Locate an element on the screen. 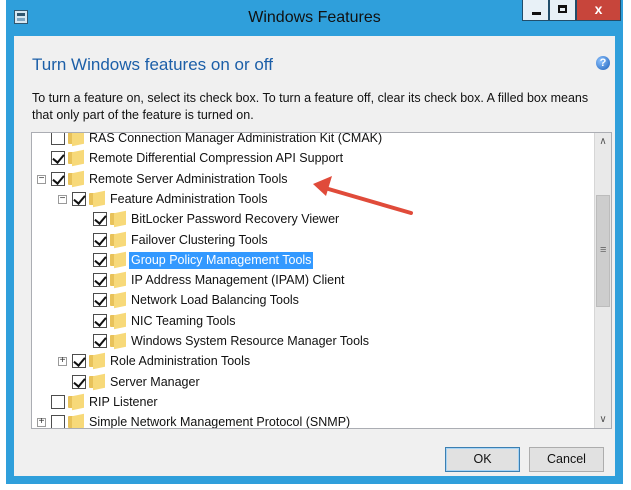  vertical-scrollbar: ∧ ≡ ∨ is located at coordinates (602, 280).